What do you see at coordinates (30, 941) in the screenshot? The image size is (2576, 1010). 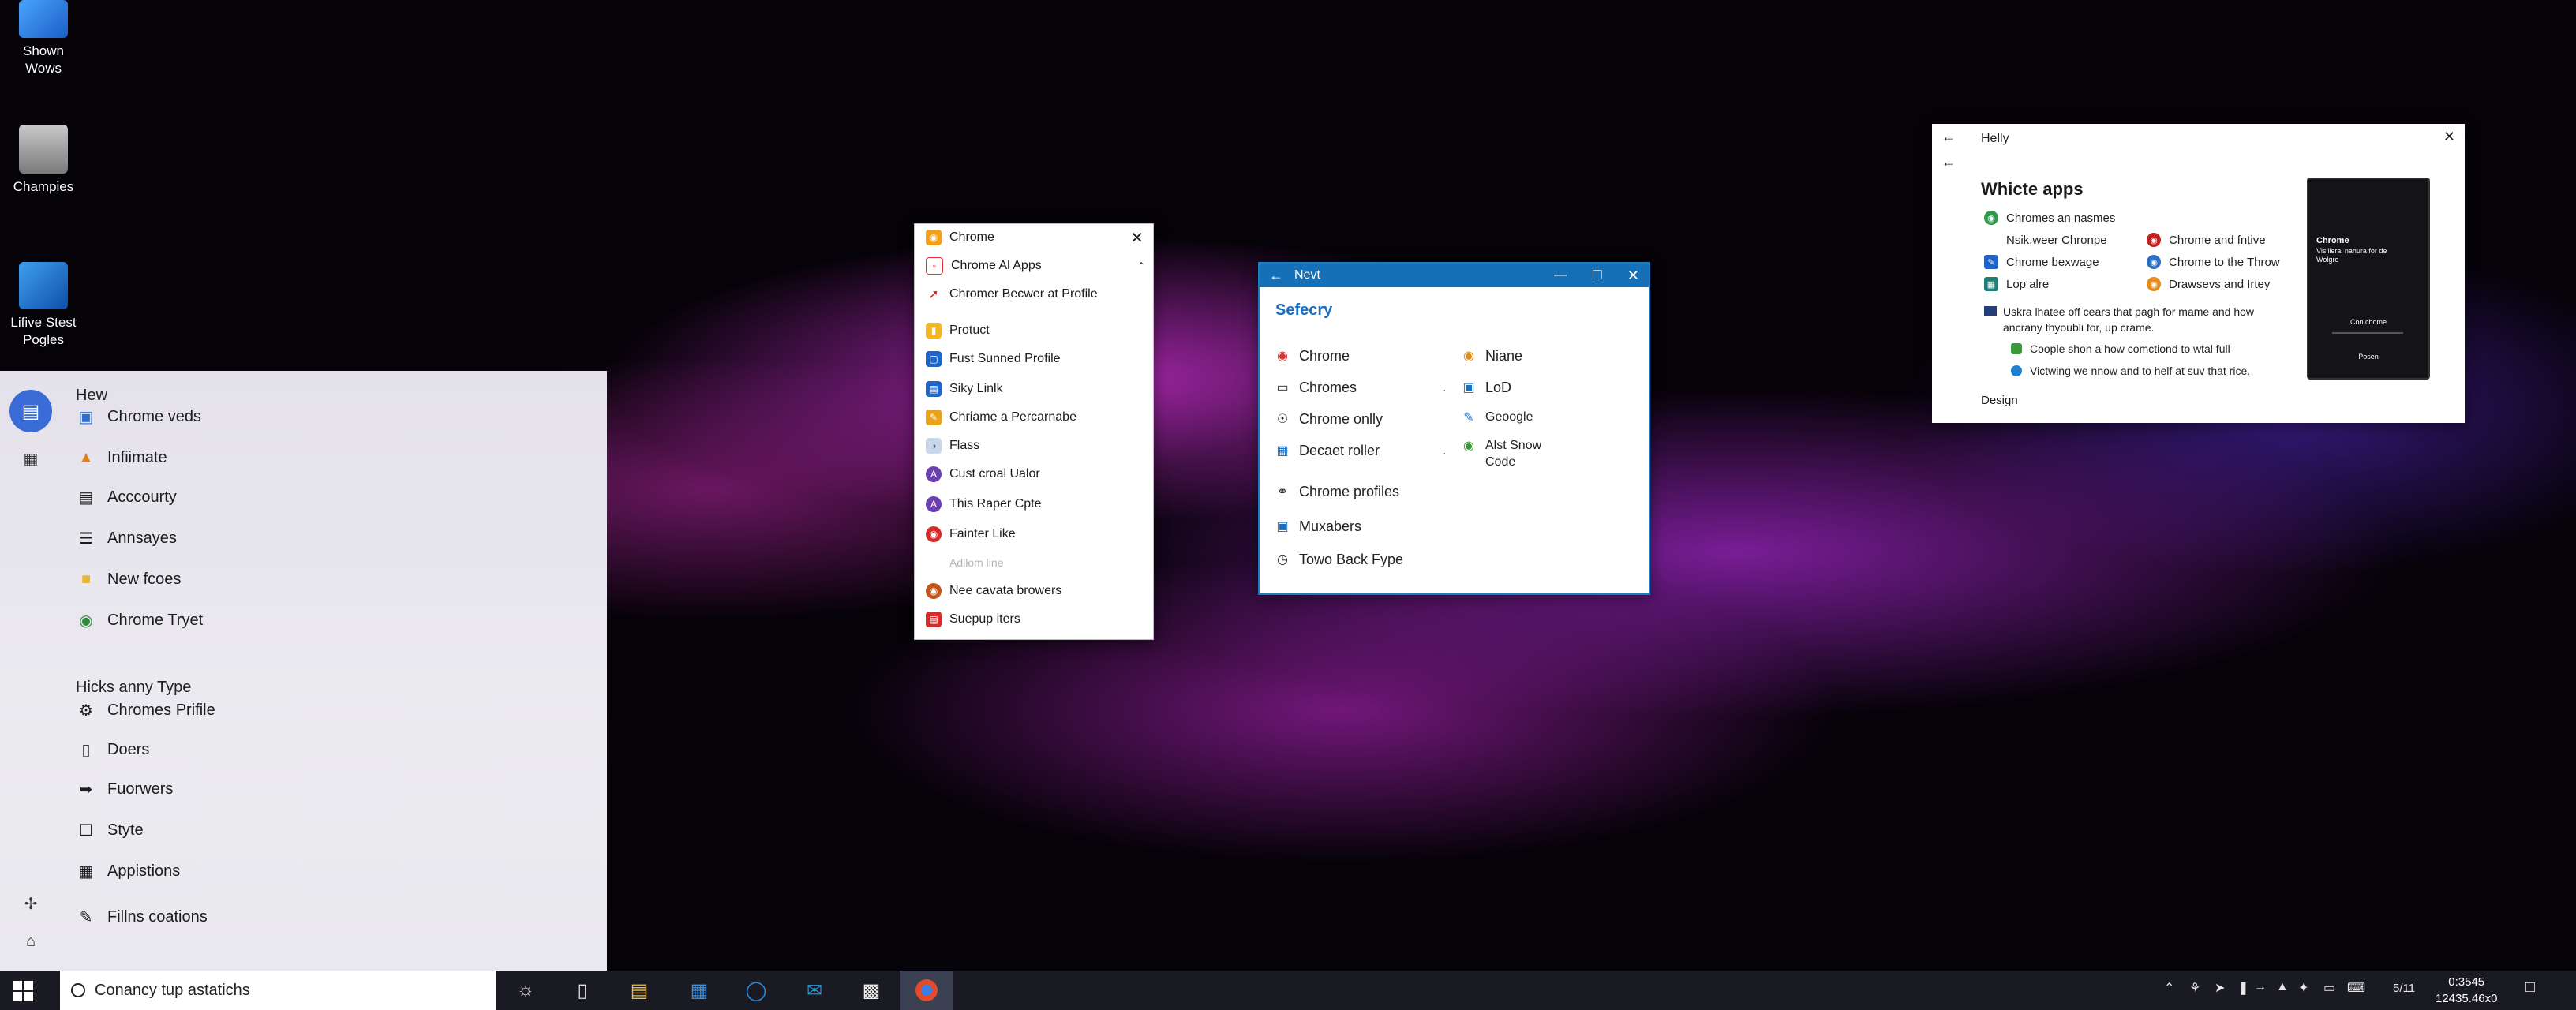 I see `start-power-button: ⌂` at bounding box center [30, 941].